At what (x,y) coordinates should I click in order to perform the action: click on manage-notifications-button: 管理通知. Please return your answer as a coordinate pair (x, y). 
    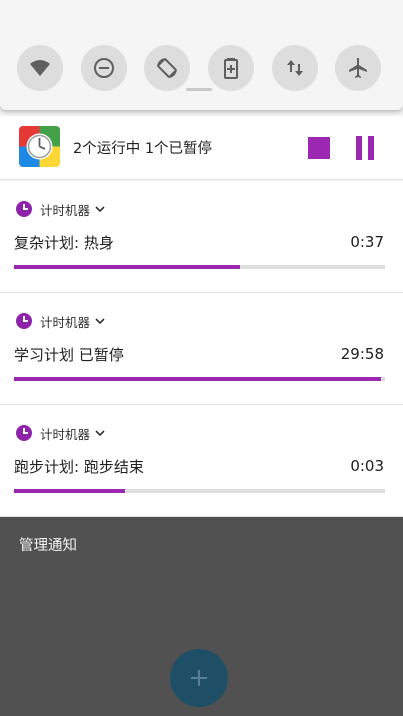
    Looking at the image, I should click on (48, 544).